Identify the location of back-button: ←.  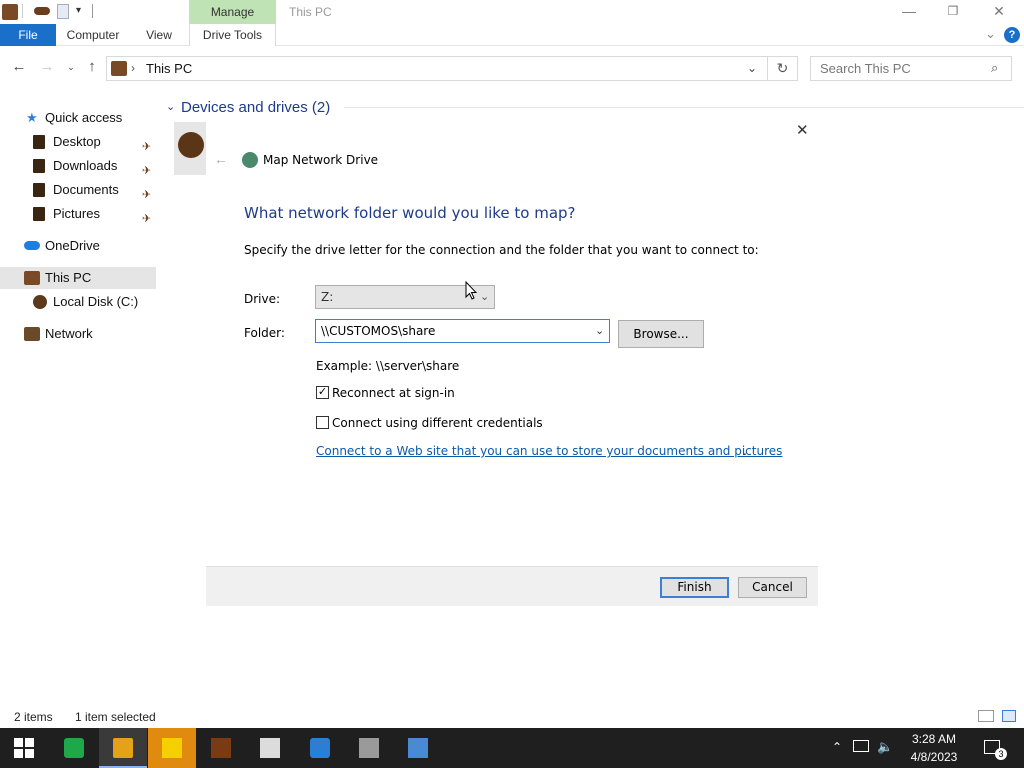
(19, 67).